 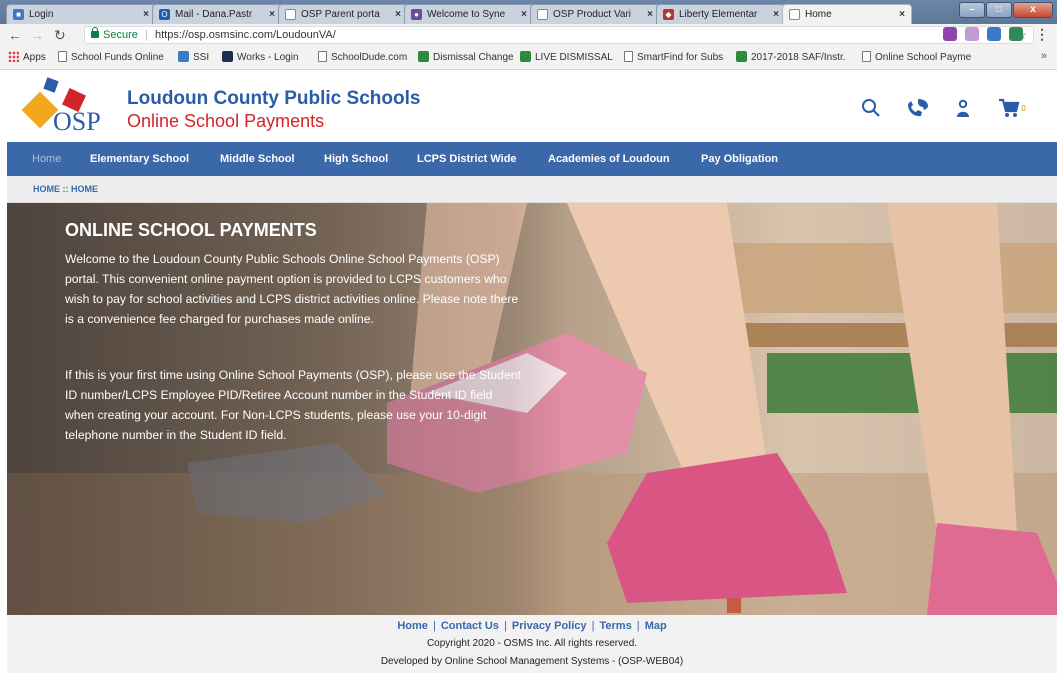 What do you see at coordinates (214, 14) in the screenshot?
I see `tab-title: Mail - Dana.Pastr` at bounding box center [214, 14].